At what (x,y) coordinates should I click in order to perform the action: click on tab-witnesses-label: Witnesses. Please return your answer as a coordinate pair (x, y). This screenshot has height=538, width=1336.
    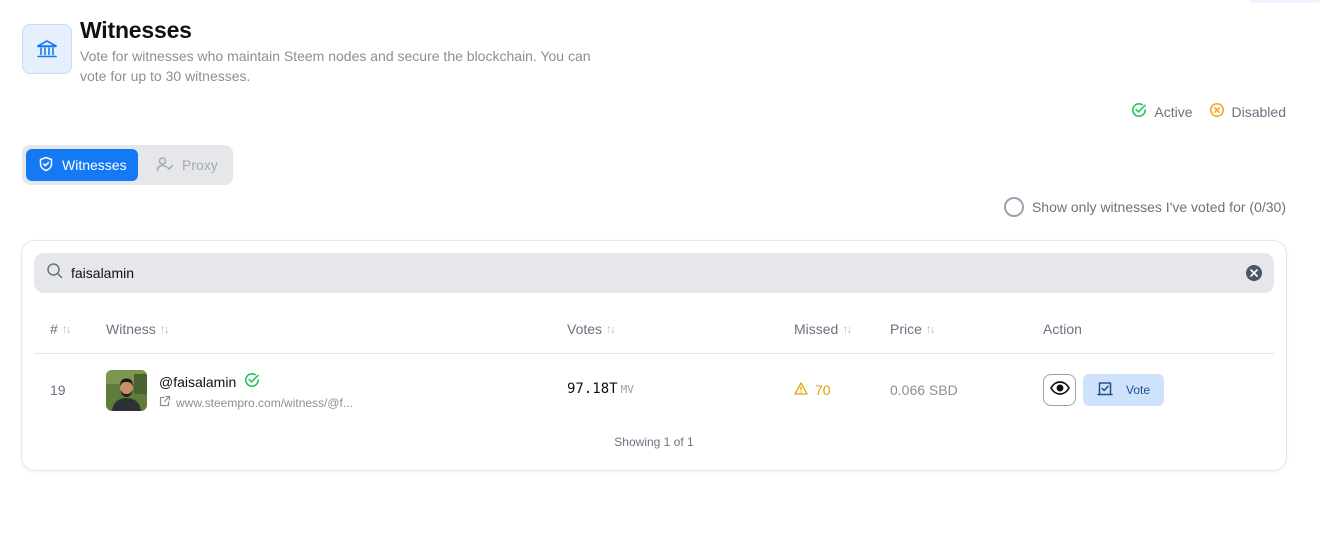
    Looking at the image, I should click on (94, 165).